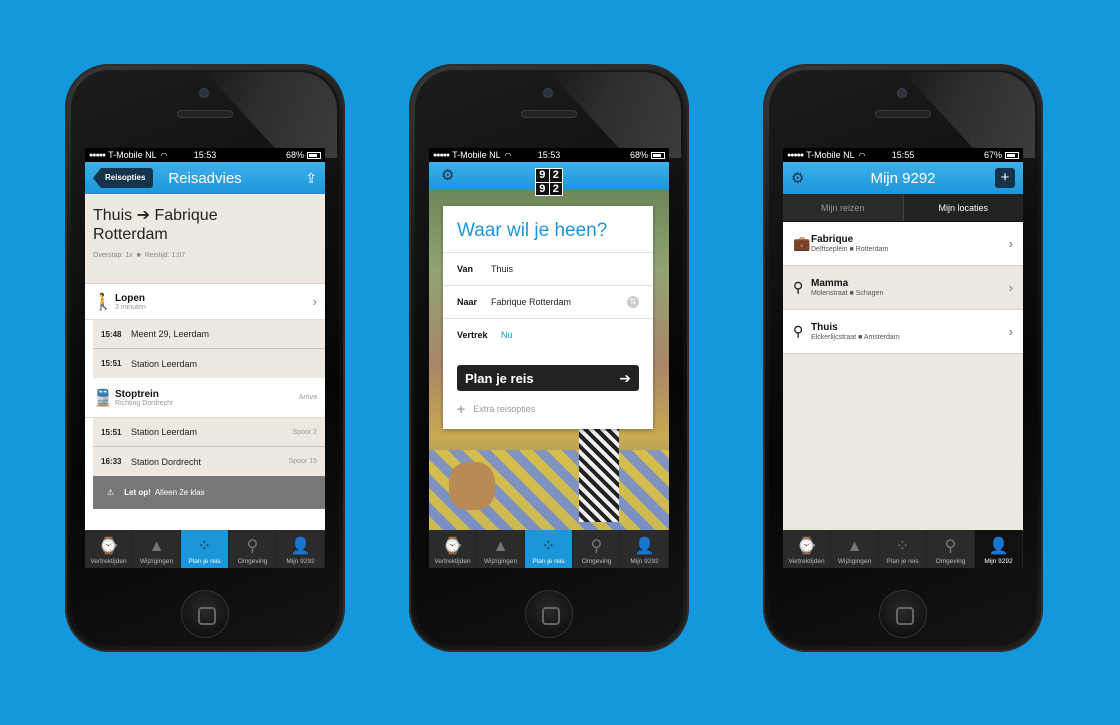 The width and height of the screenshot is (1120, 725). What do you see at coordinates (137, 394) in the screenshot?
I see `train-title: Stoptrein` at bounding box center [137, 394].